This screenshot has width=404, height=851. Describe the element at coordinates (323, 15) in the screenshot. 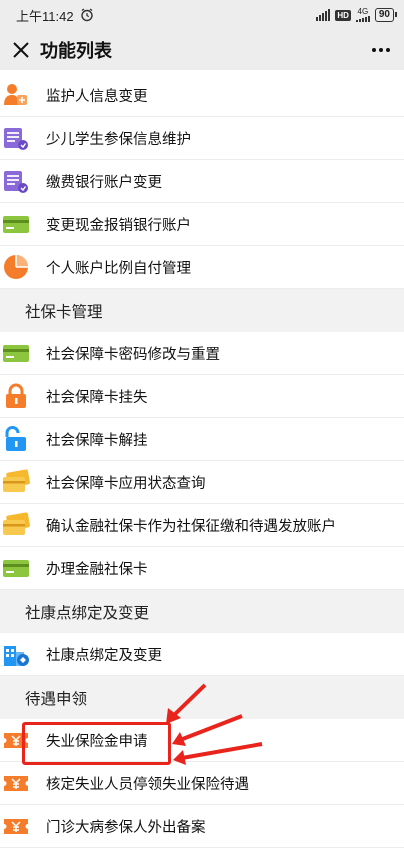

I see `wifi-signal-icon` at that location.